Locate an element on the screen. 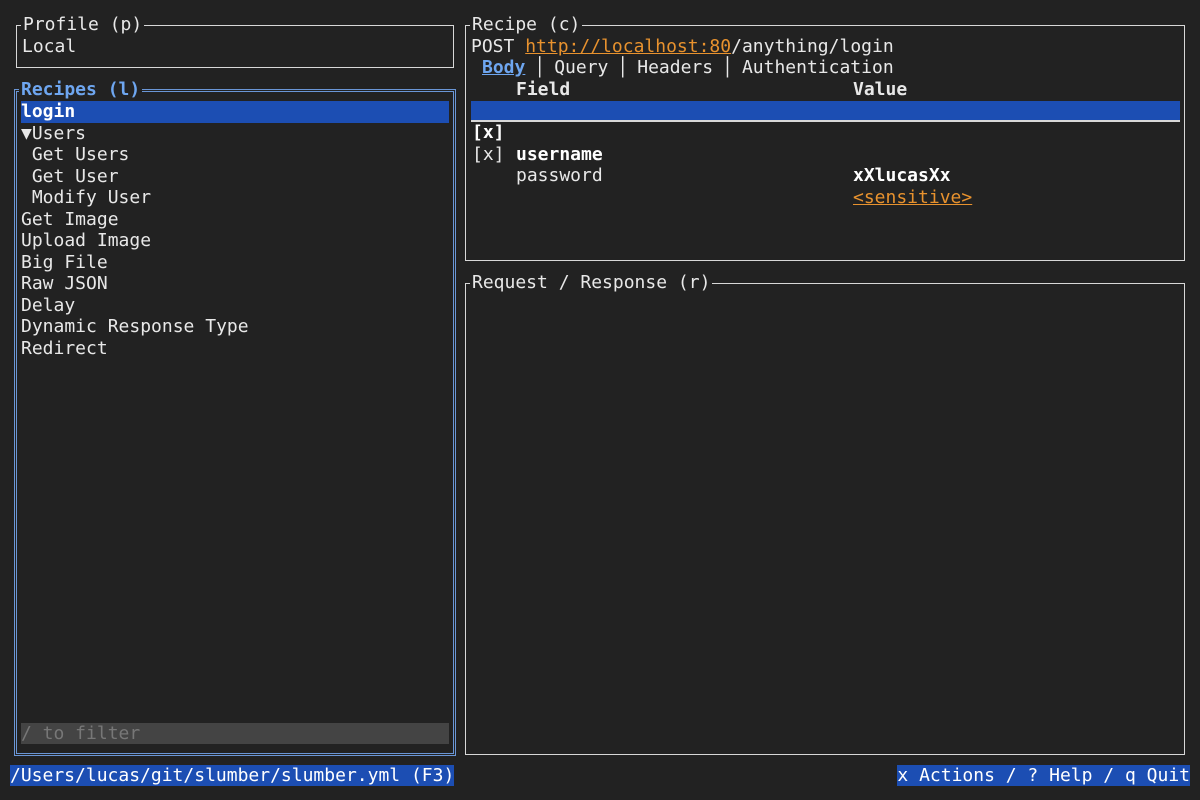 This screenshot has width=1200, height=800. recipe-pane-title: Recipe (c) is located at coordinates (526, 24).